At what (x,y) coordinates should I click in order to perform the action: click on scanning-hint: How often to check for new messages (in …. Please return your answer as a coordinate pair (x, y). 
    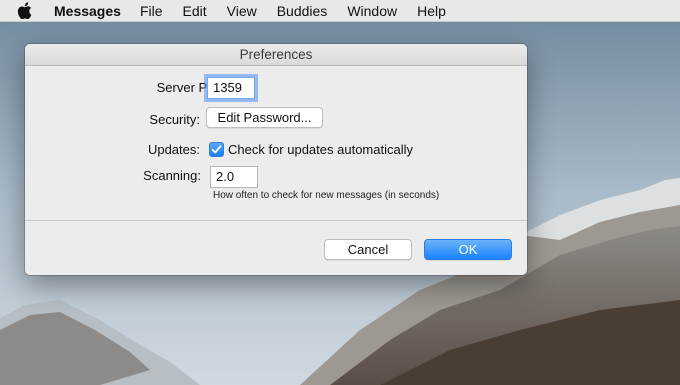
    Looking at the image, I should click on (326, 195).